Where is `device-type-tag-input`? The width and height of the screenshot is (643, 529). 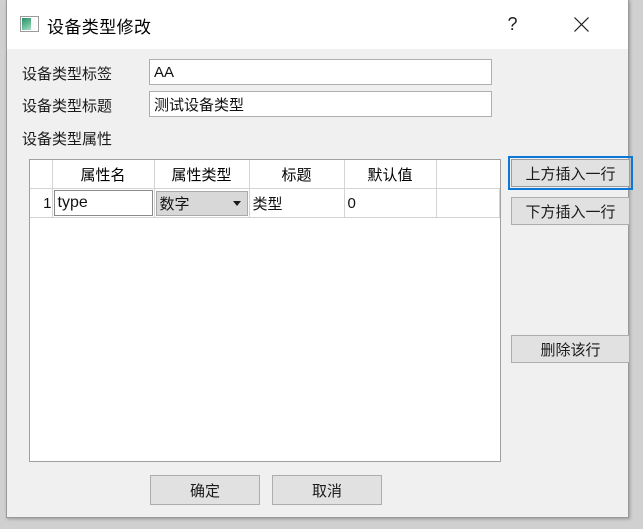
device-type-tag-input is located at coordinates (320, 72).